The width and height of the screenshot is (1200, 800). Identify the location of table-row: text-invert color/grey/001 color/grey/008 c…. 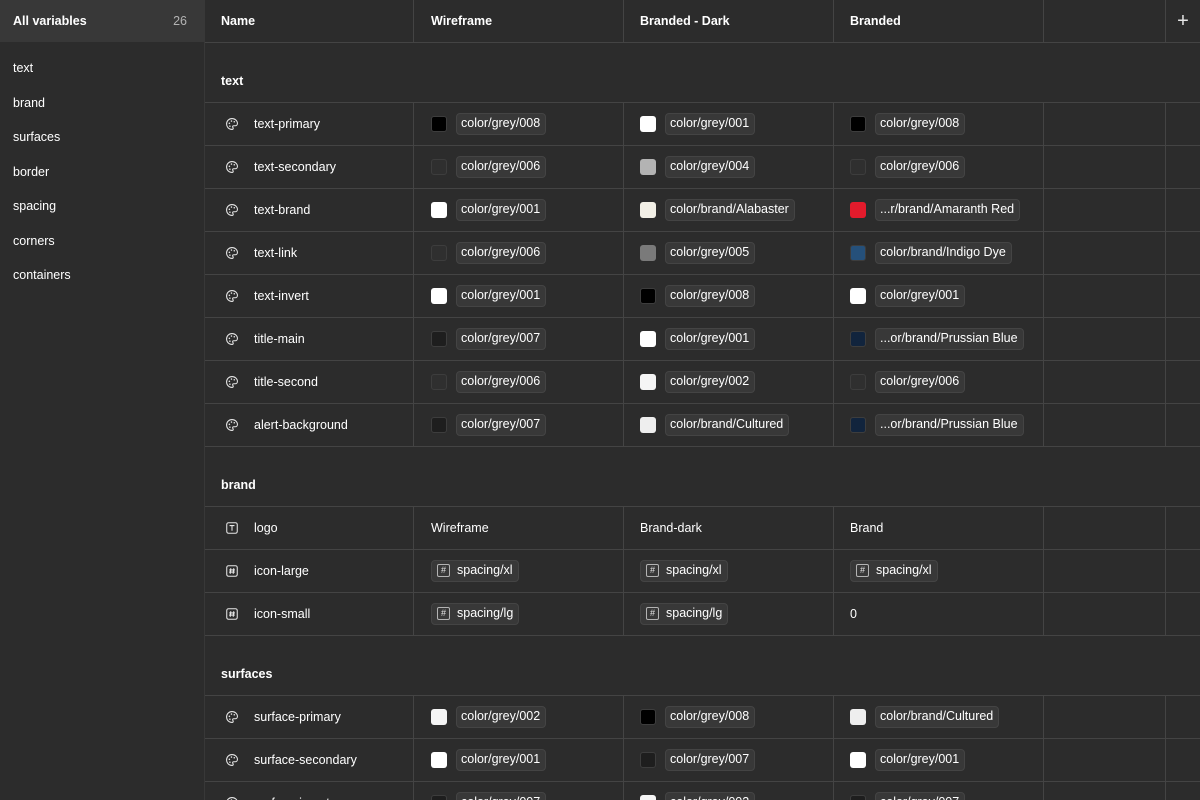
(702, 296).